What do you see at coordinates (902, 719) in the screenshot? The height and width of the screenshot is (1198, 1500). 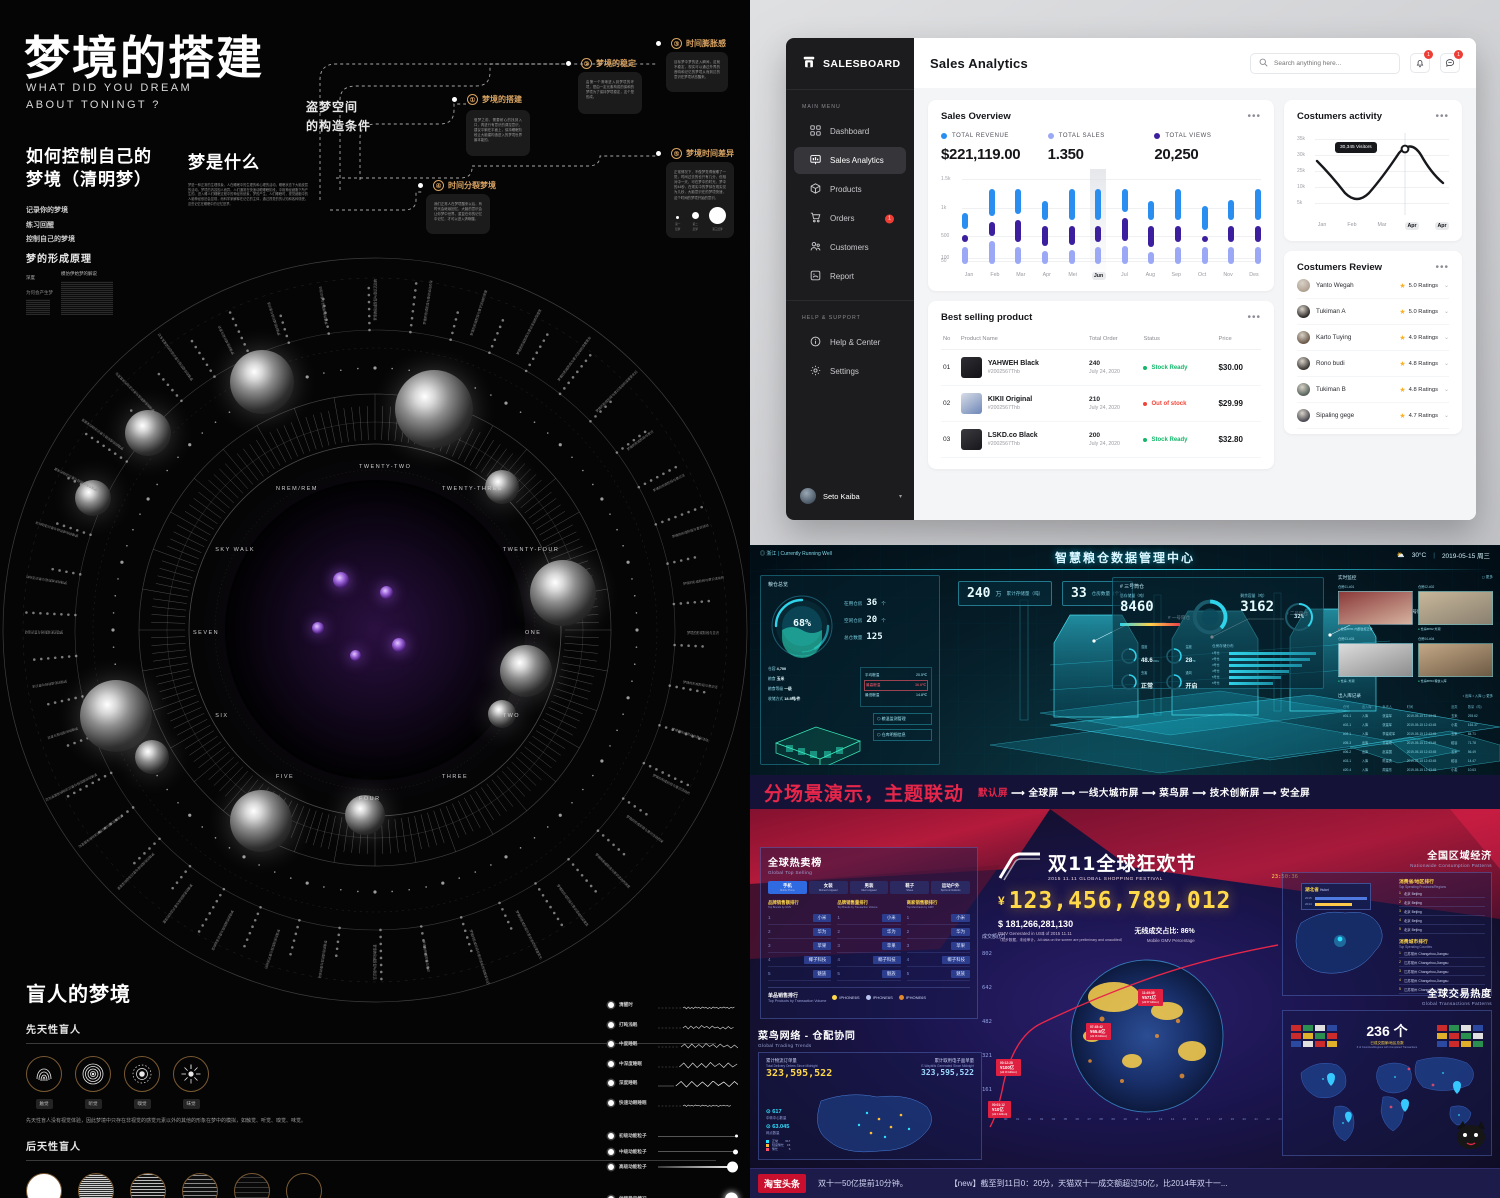 I see `button-grain-monitor: ⬡ 粮温监测管理` at bounding box center [902, 719].